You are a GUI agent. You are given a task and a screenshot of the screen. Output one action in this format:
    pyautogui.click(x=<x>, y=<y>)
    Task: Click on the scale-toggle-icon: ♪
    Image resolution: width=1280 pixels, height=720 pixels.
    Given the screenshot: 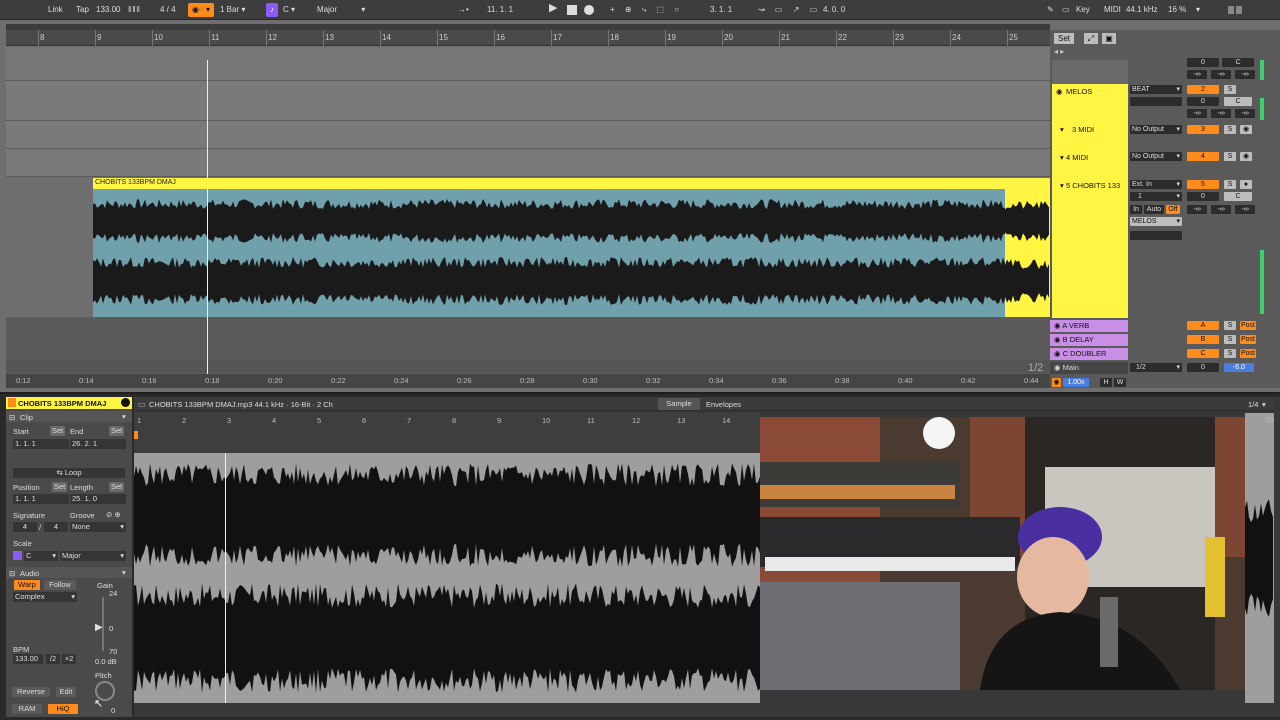 What is the action you would take?
    pyautogui.click(x=272, y=10)
    